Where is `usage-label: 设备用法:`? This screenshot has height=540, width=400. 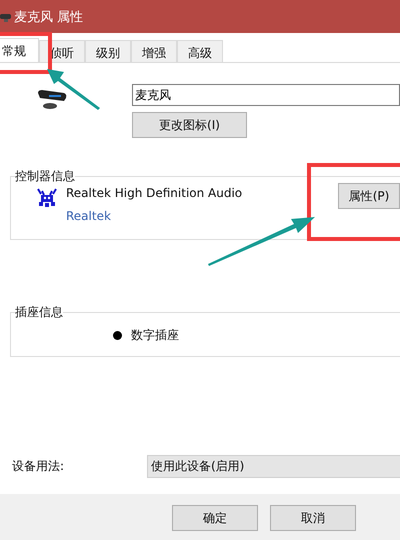
usage-label: 设备用法: is located at coordinates (39, 466).